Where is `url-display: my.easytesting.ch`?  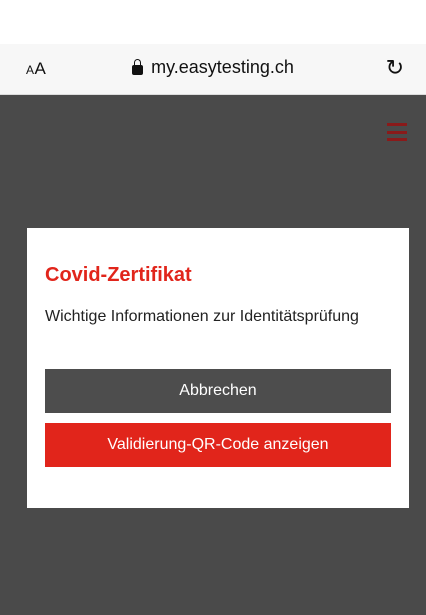
url-display: my.easytesting.ch is located at coordinates (213, 67).